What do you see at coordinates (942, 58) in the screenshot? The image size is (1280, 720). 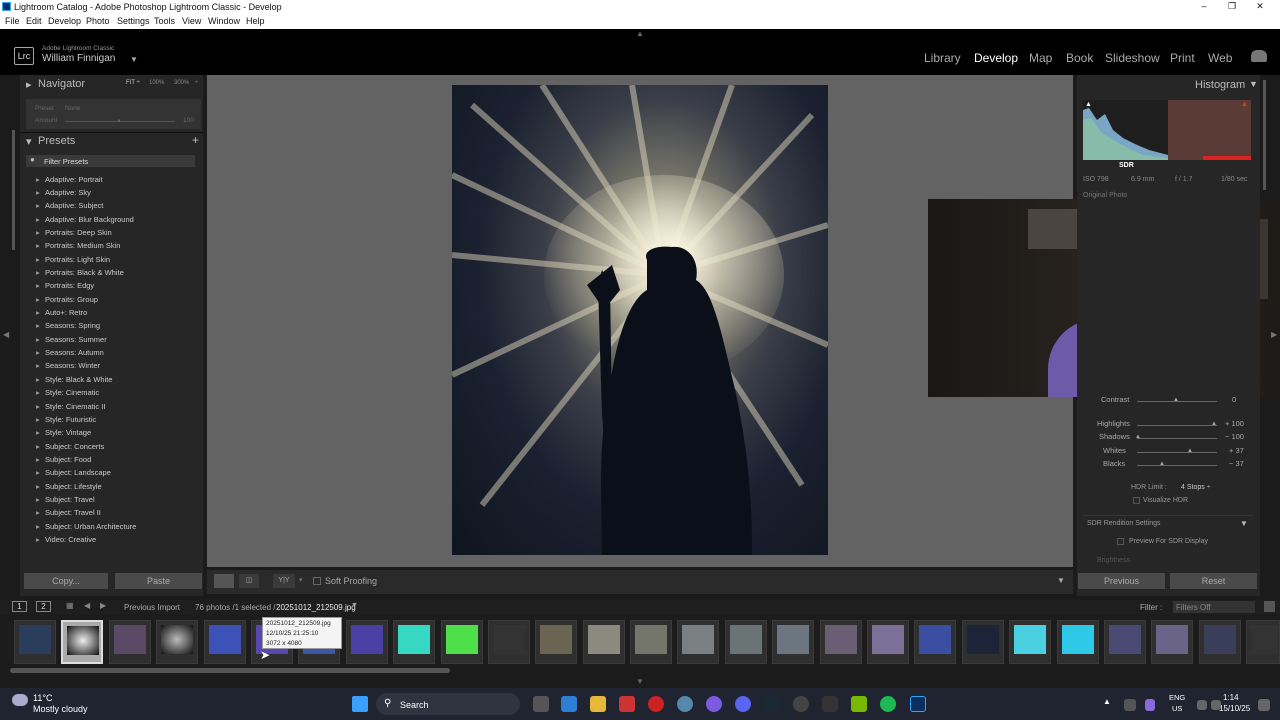 I see `module-library: Library` at bounding box center [942, 58].